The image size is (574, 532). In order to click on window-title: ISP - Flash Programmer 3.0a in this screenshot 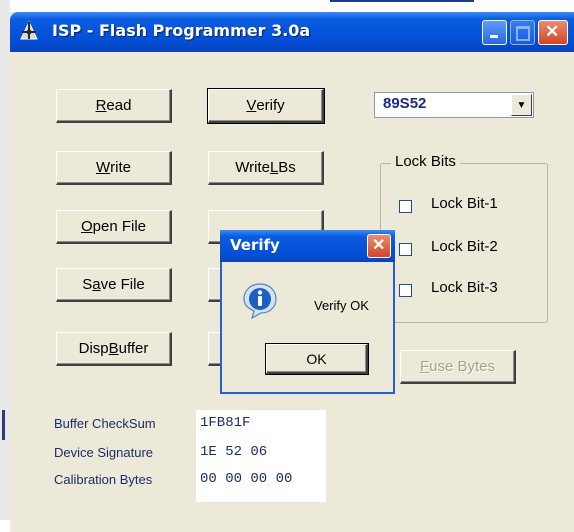, I will do `click(181, 30)`.